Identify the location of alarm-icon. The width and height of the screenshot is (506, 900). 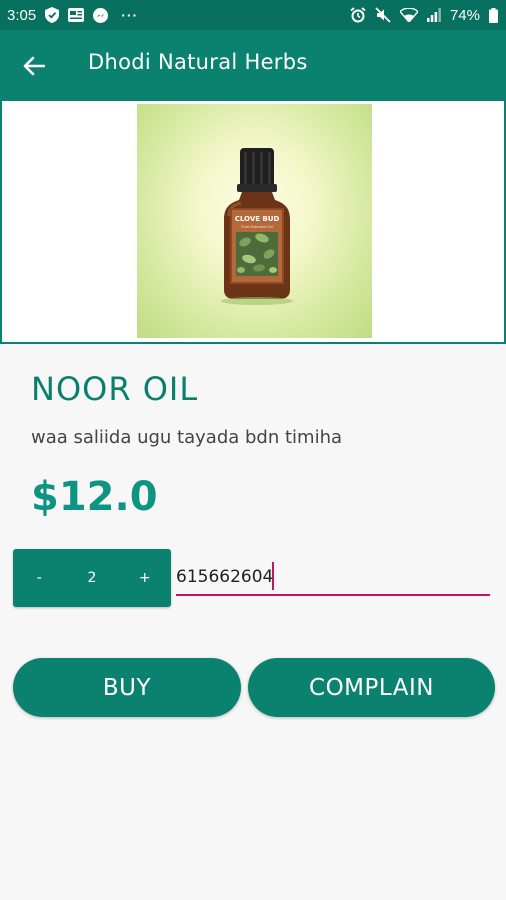
(358, 15).